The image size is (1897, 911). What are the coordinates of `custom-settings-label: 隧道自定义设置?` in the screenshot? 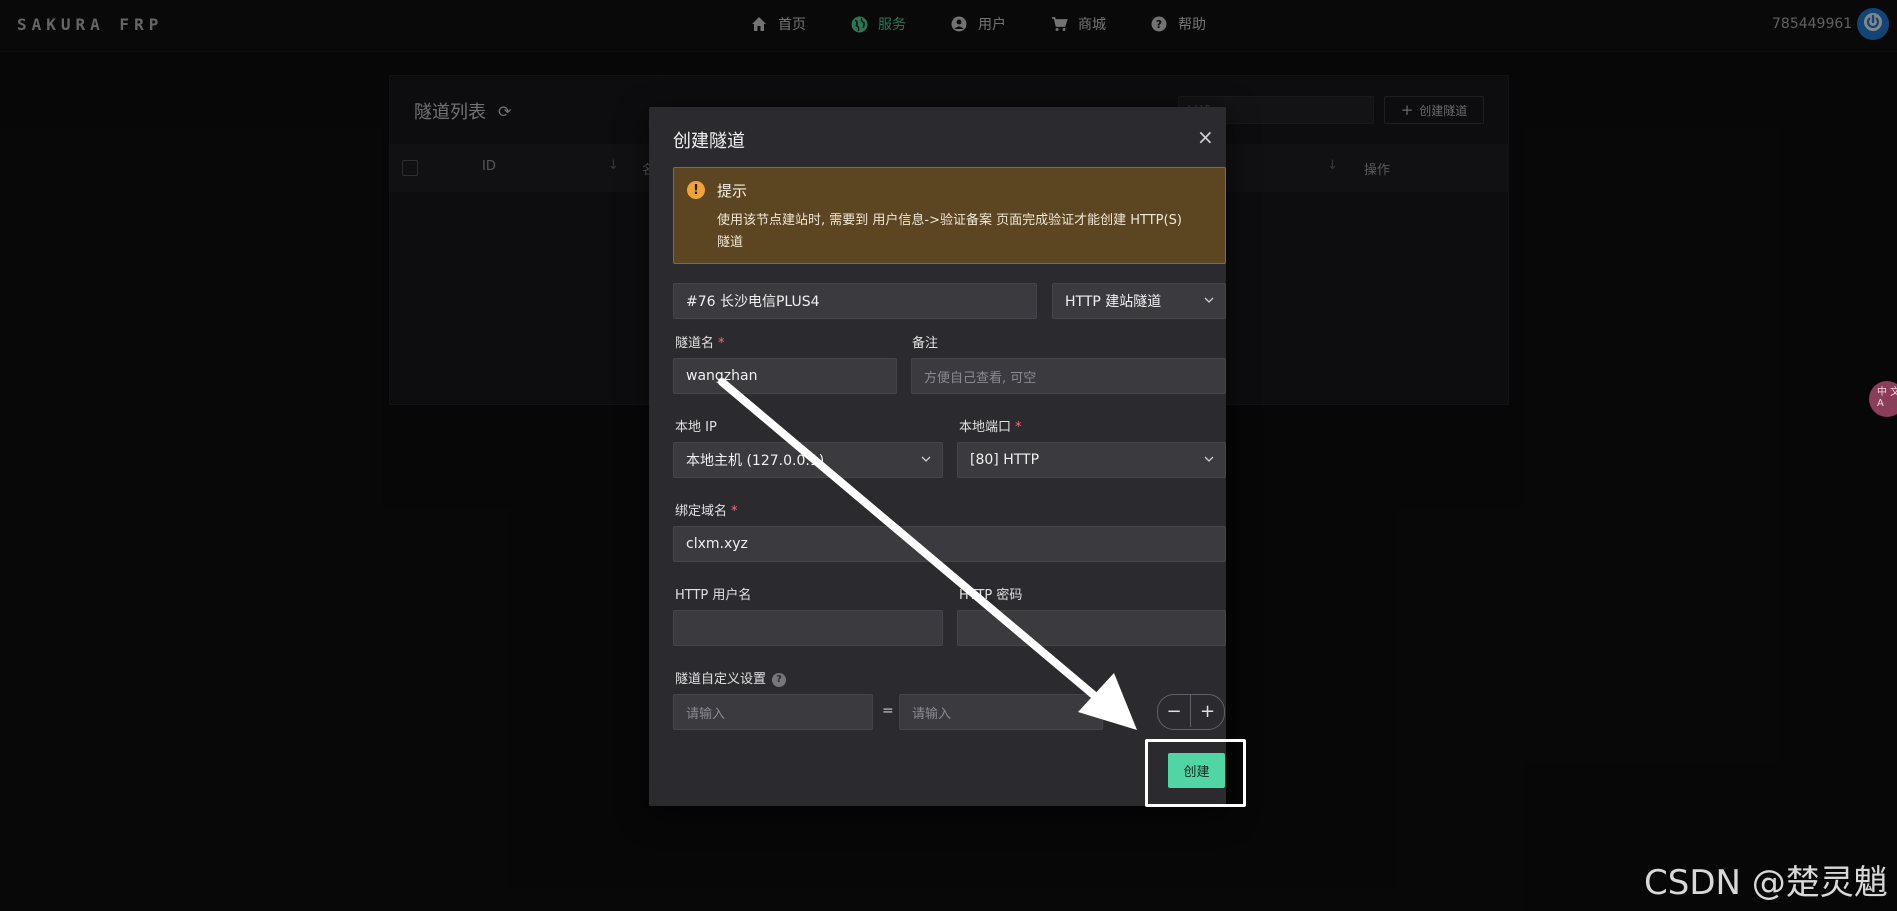 It's located at (731, 677).